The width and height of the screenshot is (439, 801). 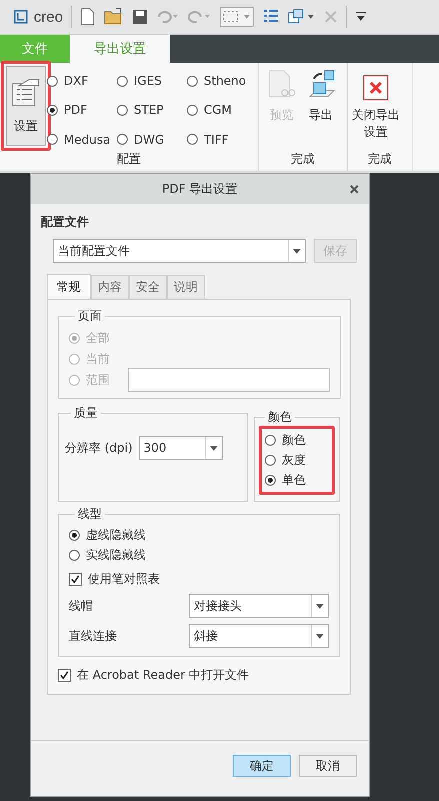 What do you see at coordinates (179, 251) in the screenshot?
I see `profile-select: 当前配置文件` at bounding box center [179, 251].